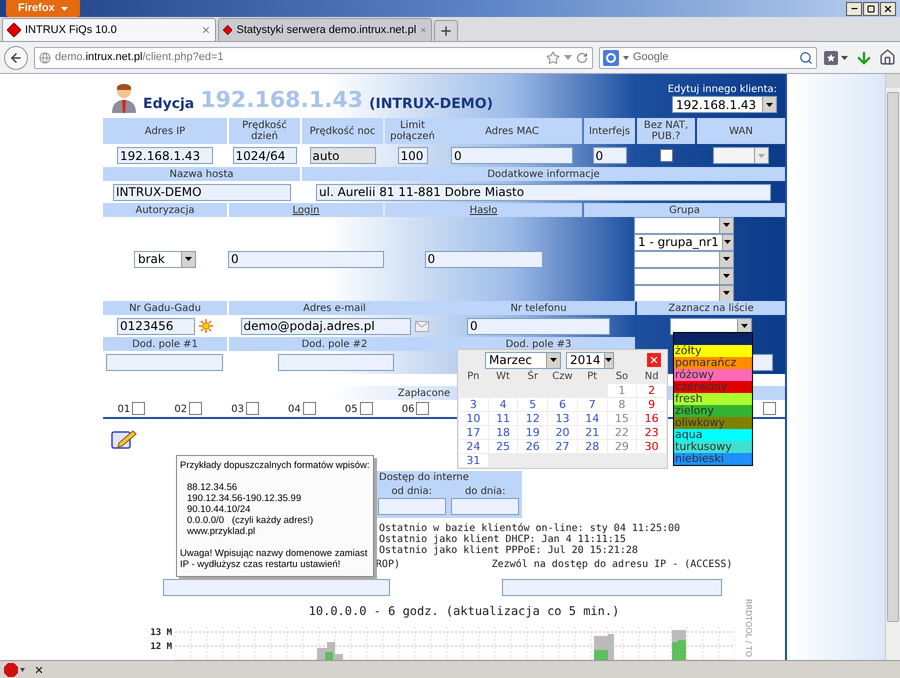 This screenshot has width=900, height=678. What do you see at coordinates (15, 669) in the screenshot?
I see `adblock-icon` at bounding box center [15, 669].